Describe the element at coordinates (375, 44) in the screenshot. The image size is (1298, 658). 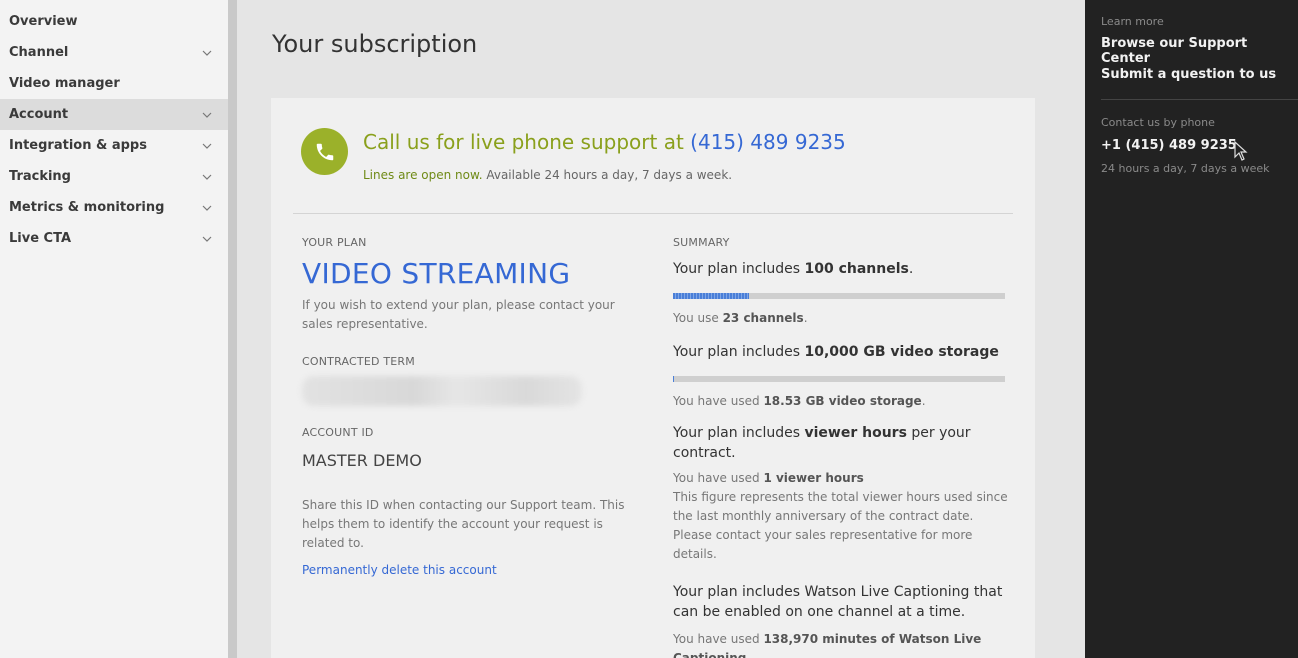
I see `page-title: Your subscription` at that location.